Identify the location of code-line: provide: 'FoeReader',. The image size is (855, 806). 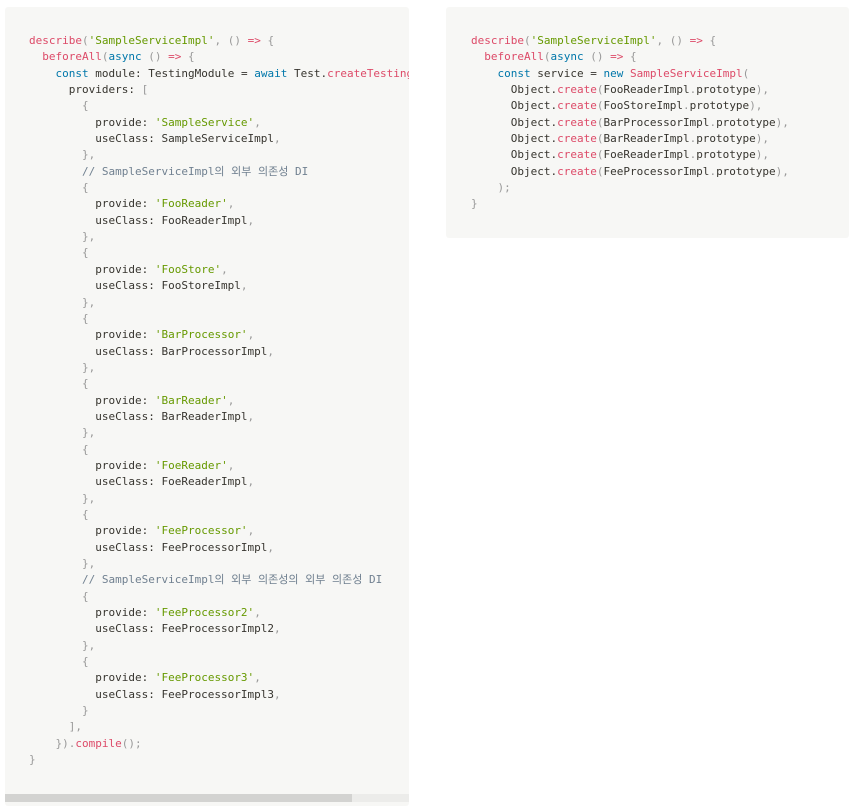
(219, 466).